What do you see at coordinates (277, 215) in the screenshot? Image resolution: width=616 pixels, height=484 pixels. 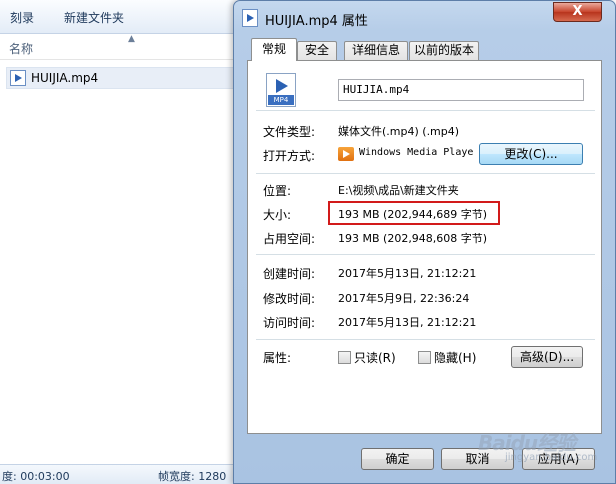 I see `size-label: 大小:` at bounding box center [277, 215].